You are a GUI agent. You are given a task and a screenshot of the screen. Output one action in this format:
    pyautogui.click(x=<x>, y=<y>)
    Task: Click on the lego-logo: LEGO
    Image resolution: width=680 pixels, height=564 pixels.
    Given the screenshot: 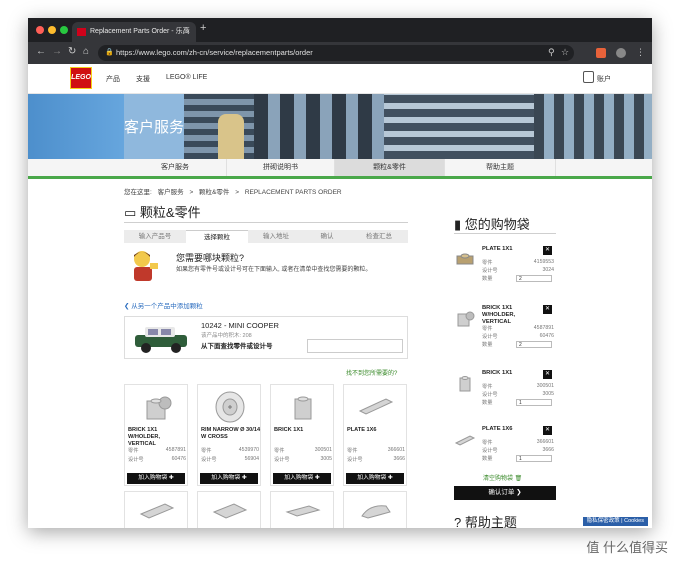 What is the action you would take?
    pyautogui.click(x=81, y=78)
    